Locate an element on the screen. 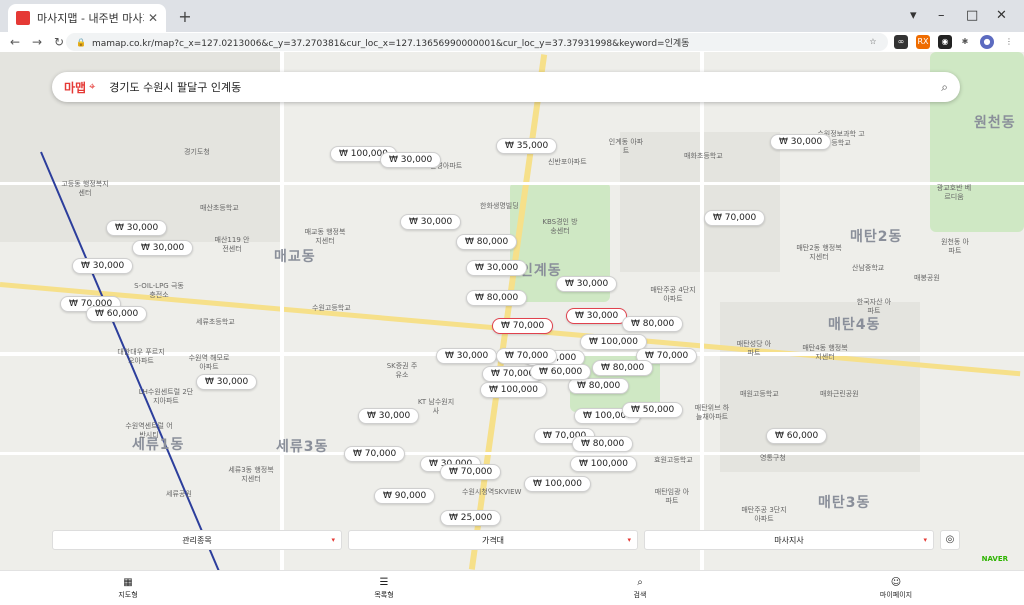 Image resolution: width=1024 pixels, height=605 pixels. user-icon: ☺ is located at coordinates (896, 582).